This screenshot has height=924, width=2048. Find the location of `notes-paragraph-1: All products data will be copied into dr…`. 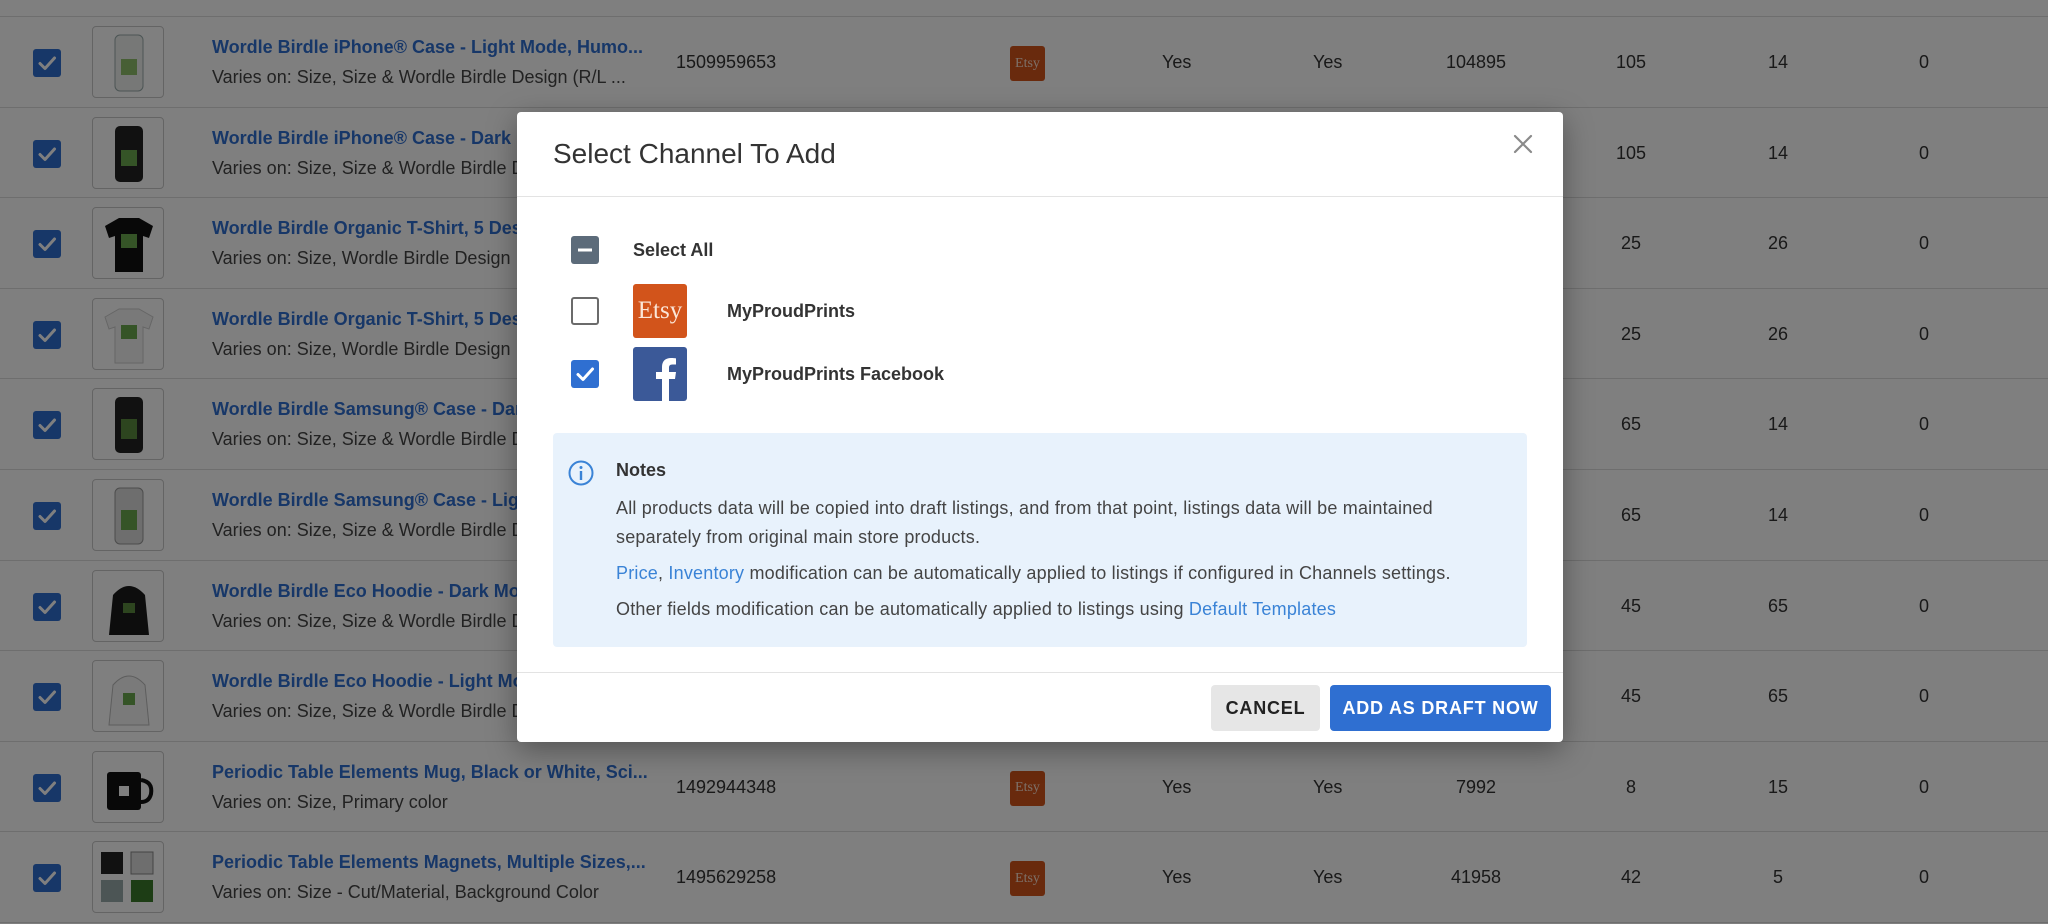

notes-paragraph-1: All products data will be copied into dr… is located at coordinates (1024, 522).